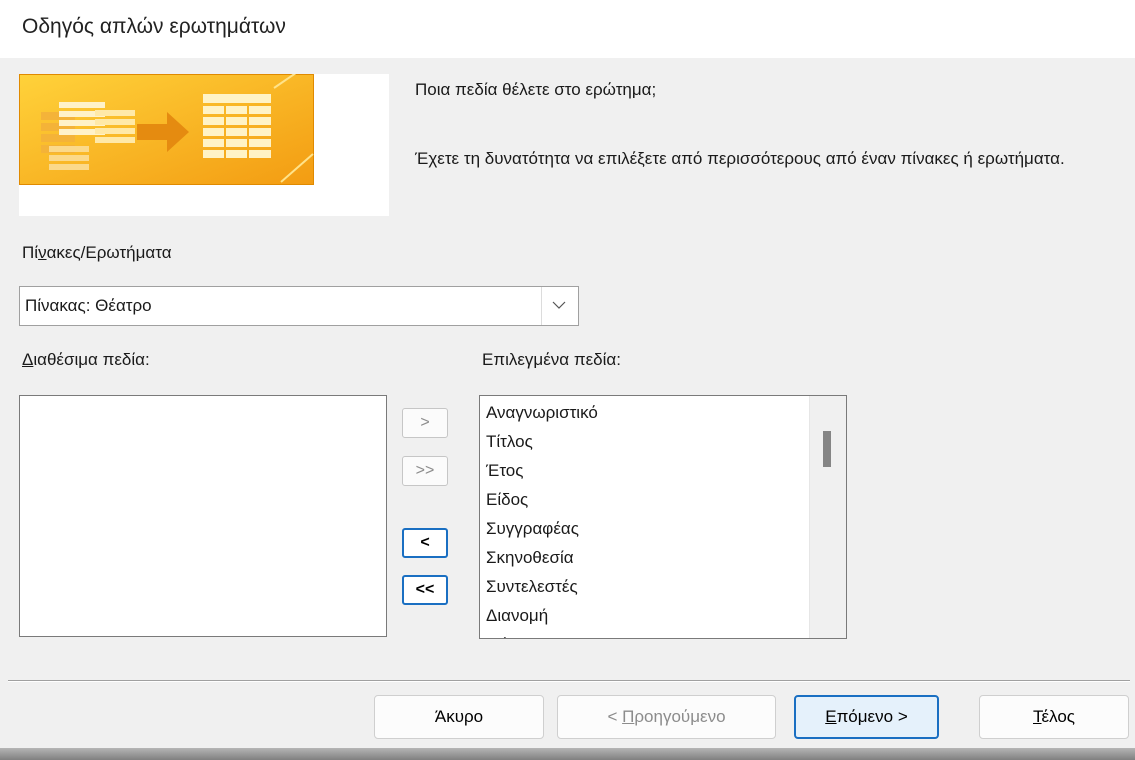 This screenshot has width=1135, height=760. What do you see at coordinates (551, 359) in the screenshot?
I see `selected-fields-label: Επιλεγμένα πεδία:` at bounding box center [551, 359].